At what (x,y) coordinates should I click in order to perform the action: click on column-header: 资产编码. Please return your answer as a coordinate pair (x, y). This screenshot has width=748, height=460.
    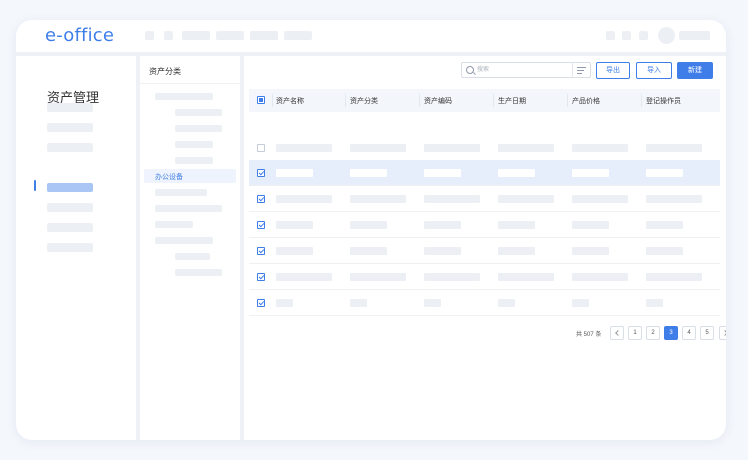
    Looking at the image, I should click on (438, 101).